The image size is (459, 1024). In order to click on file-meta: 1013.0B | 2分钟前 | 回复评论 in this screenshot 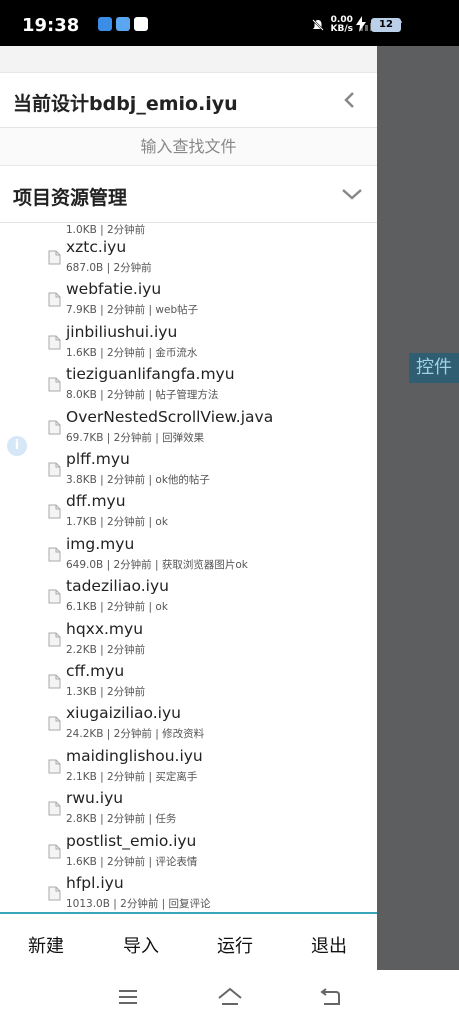, I will do `click(138, 904)`.